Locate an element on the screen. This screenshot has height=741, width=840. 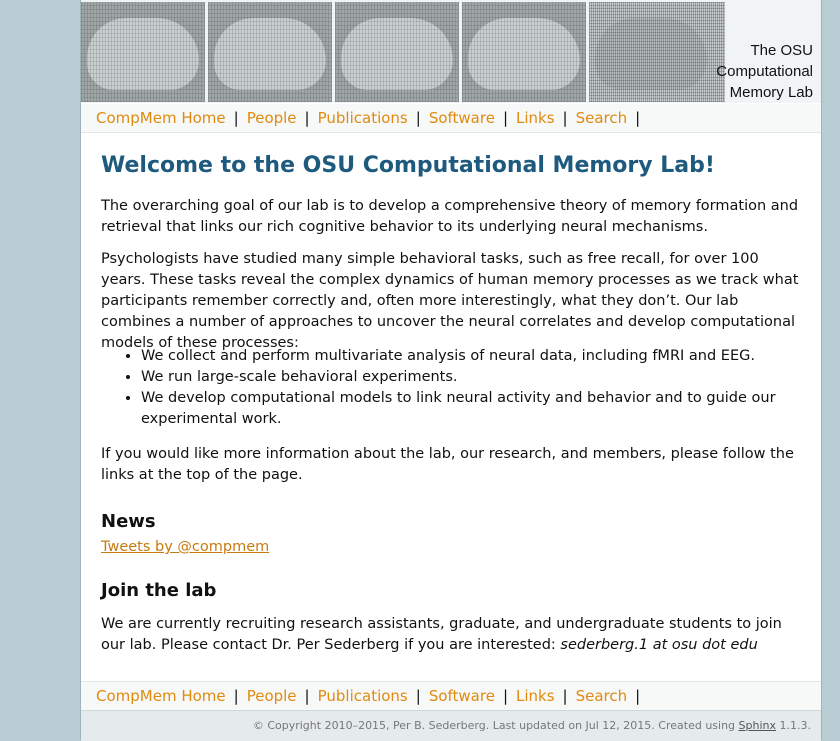
lab-title-line: Memory Lab is located at coordinates (771, 92).